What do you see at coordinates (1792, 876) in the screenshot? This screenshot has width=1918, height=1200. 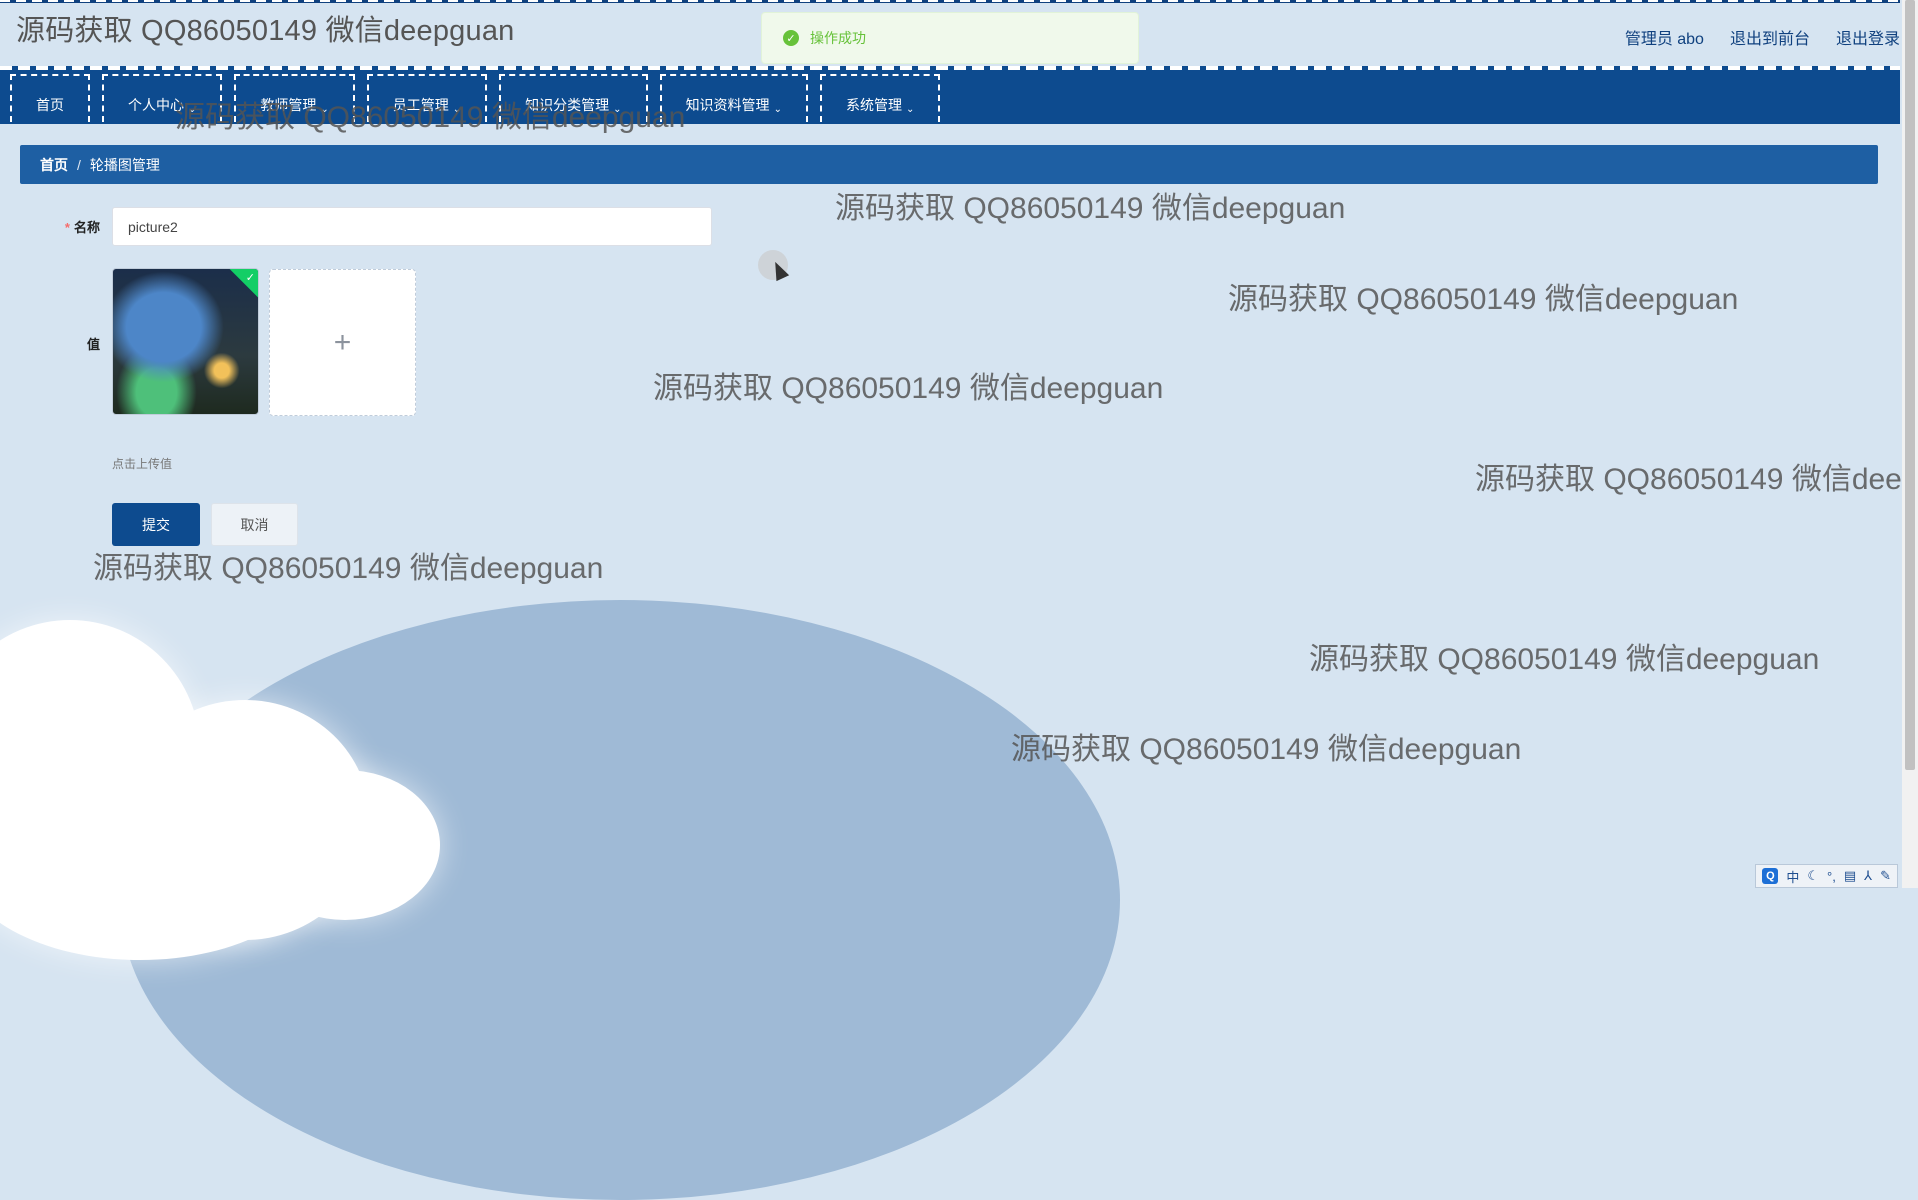 I see `ime-language: 中` at bounding box center [1792, 876].